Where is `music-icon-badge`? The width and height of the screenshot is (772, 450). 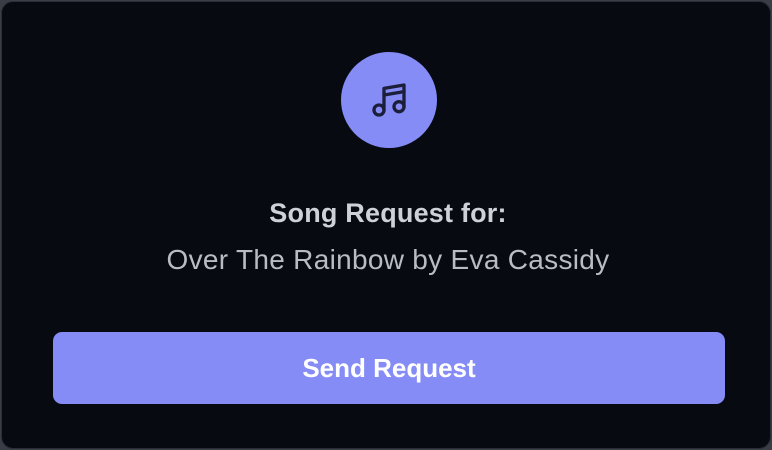
music-icon-badge is located at coordinates (389, 100).